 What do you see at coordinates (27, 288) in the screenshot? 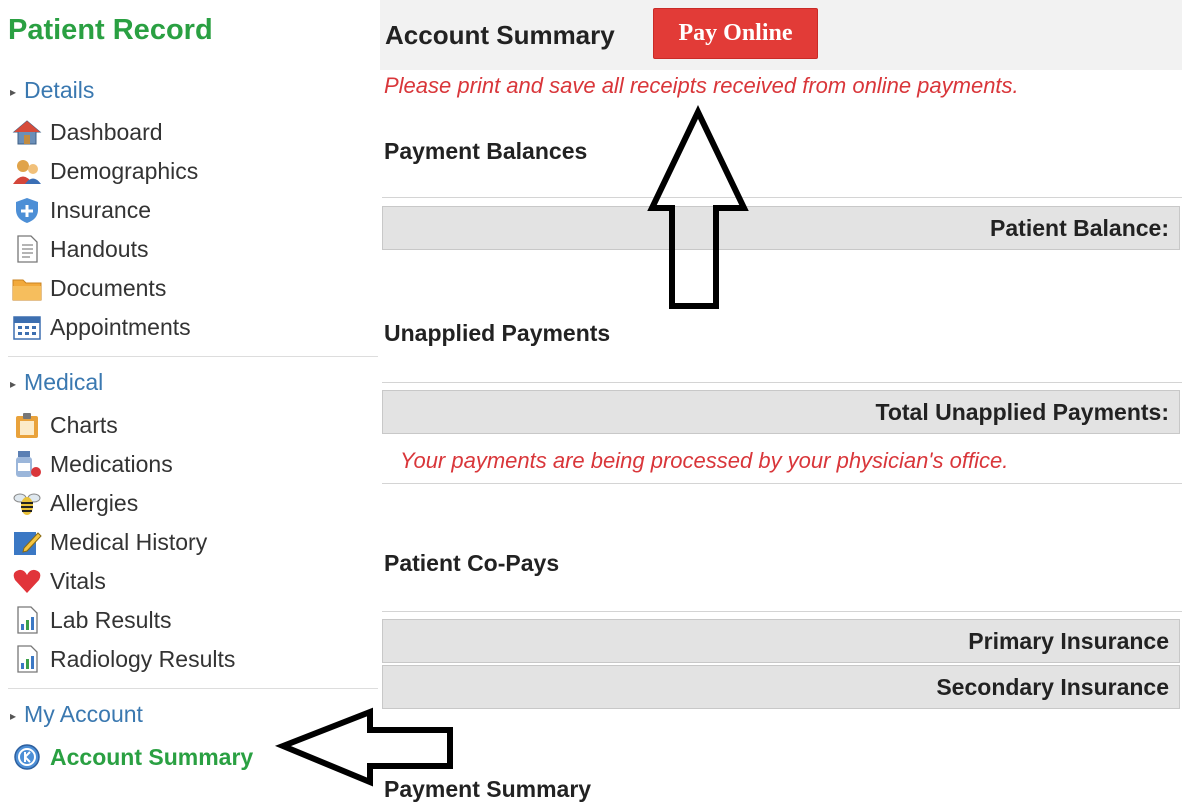
I see `folder-icon` at bounding box center [27, 288].